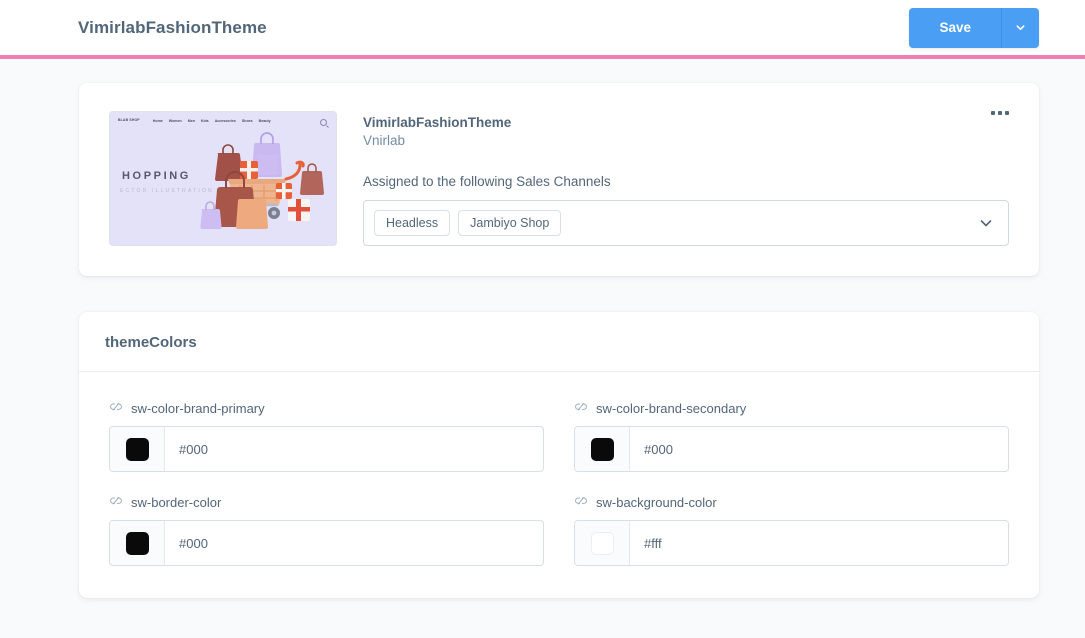  What do you see at coordinates (129, 120) in the screenshot?
I see `preview-logo: BLAB SHOP` at bounding box center [129, 120].